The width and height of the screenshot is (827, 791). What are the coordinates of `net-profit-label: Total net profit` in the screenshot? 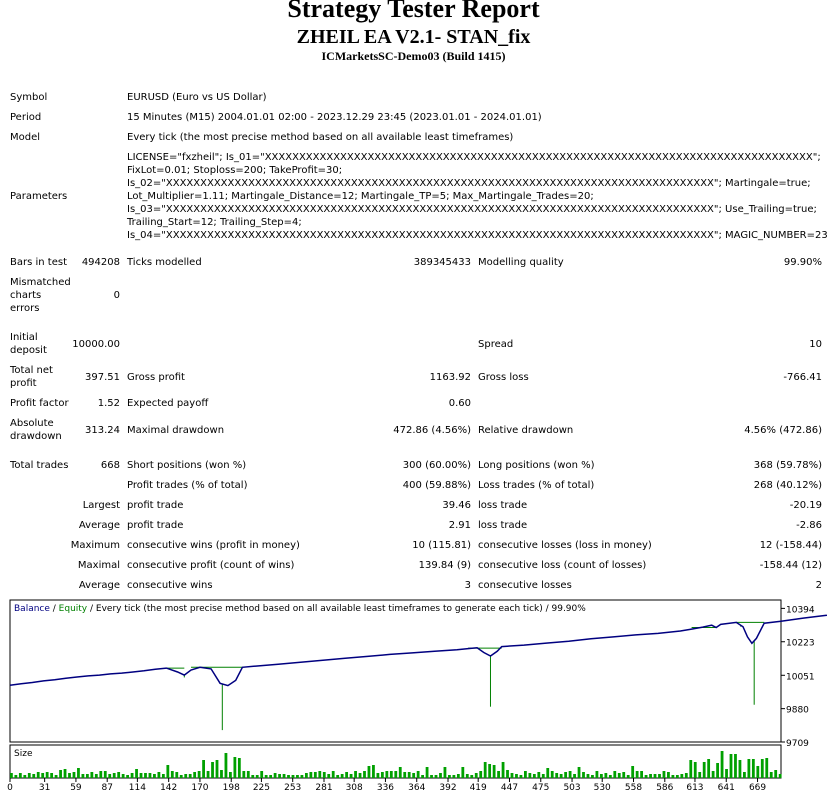 It's located at (31, 377).